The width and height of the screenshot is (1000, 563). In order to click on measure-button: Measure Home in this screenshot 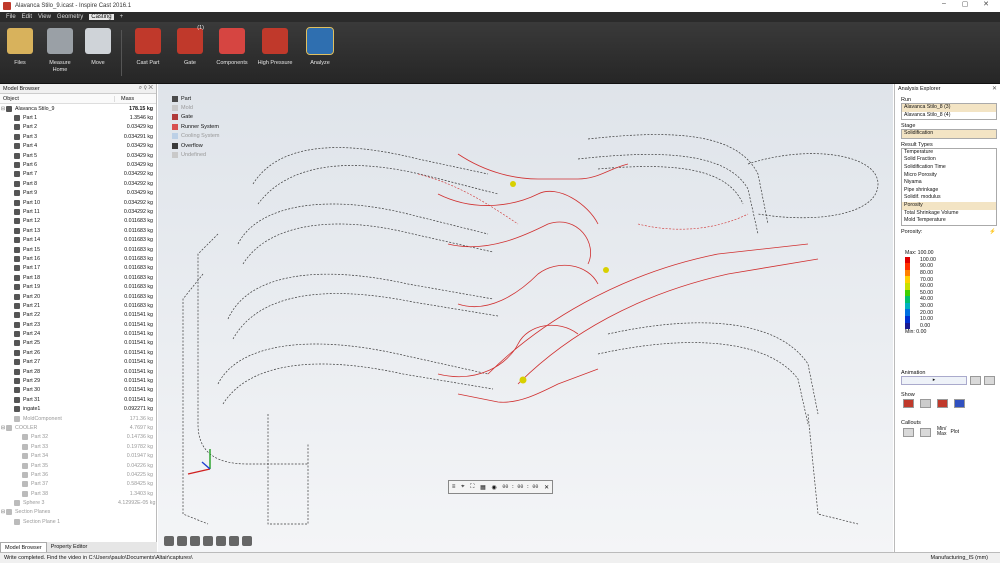, I will do `click(60, 51)`.